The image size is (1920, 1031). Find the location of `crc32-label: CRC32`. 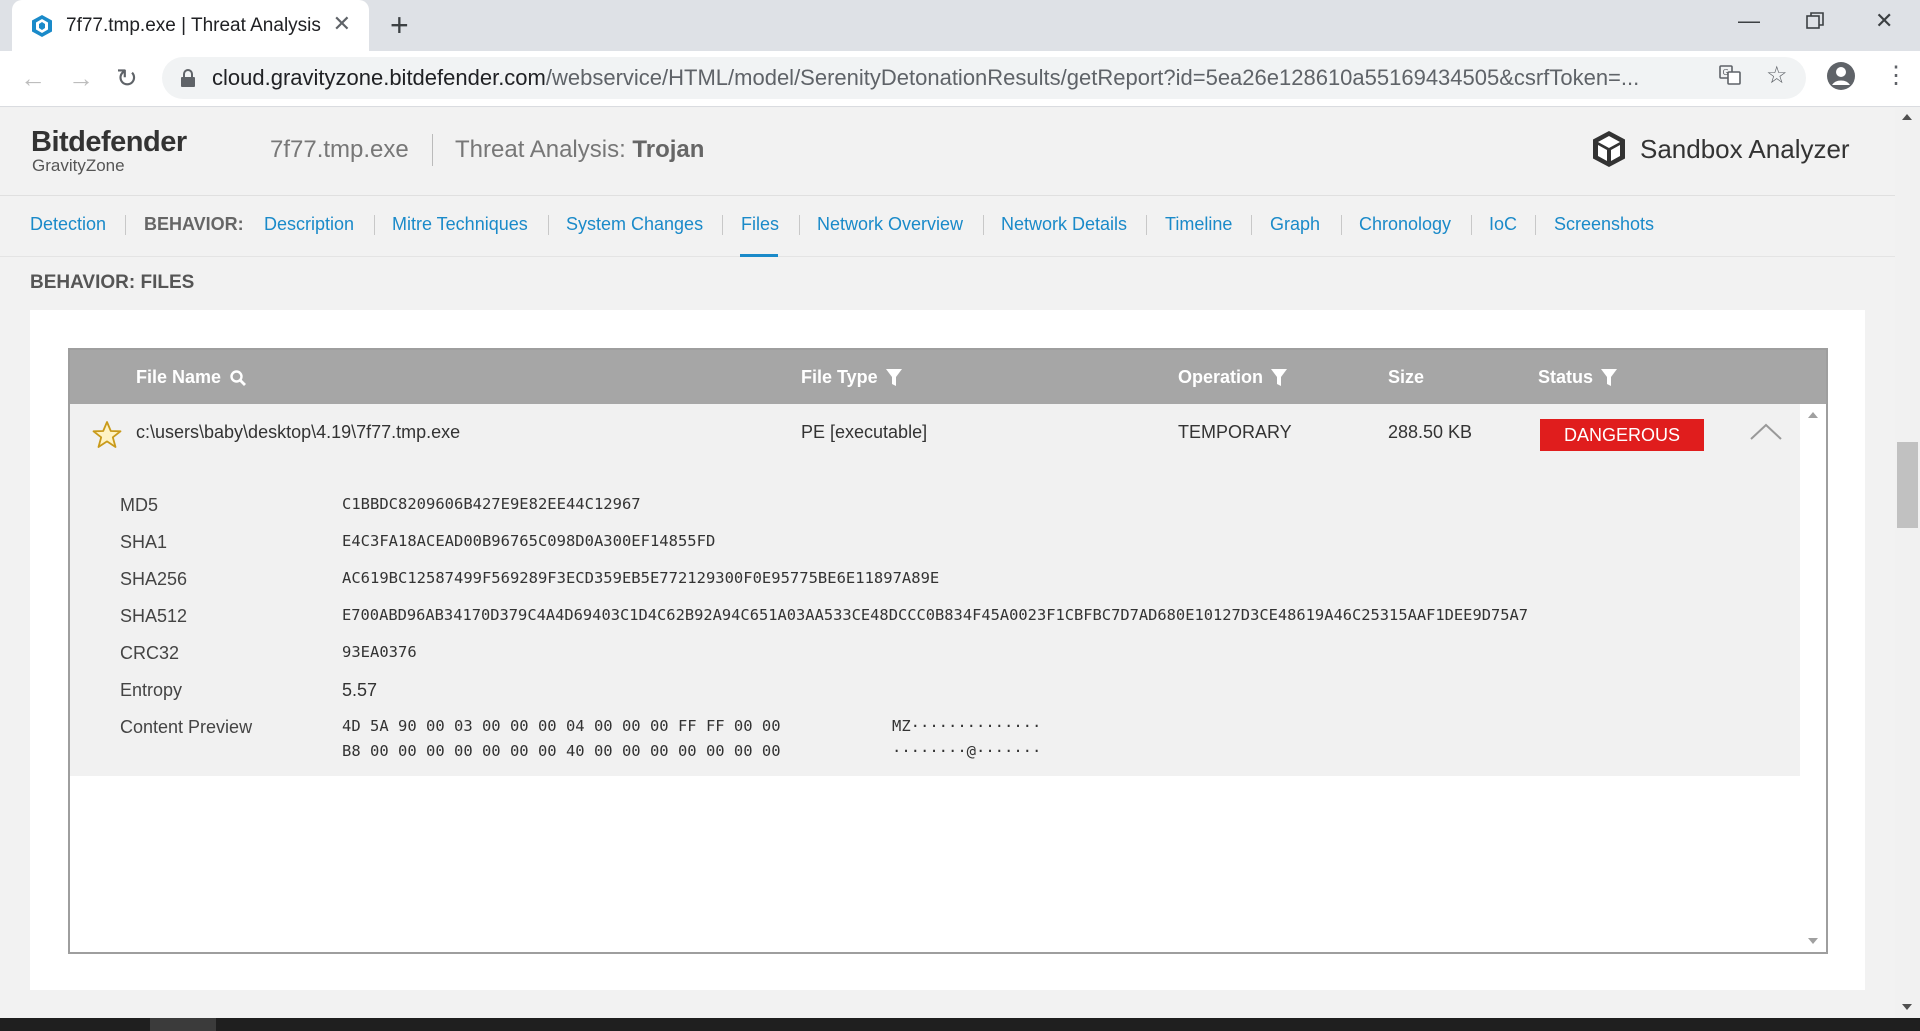

crc32-label: CRC32 is located at coordinates (150, 653).